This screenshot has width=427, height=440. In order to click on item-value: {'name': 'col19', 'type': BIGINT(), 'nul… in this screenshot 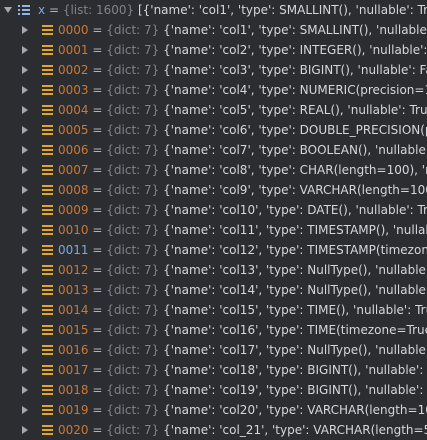, I will do `click(295, 390)`.